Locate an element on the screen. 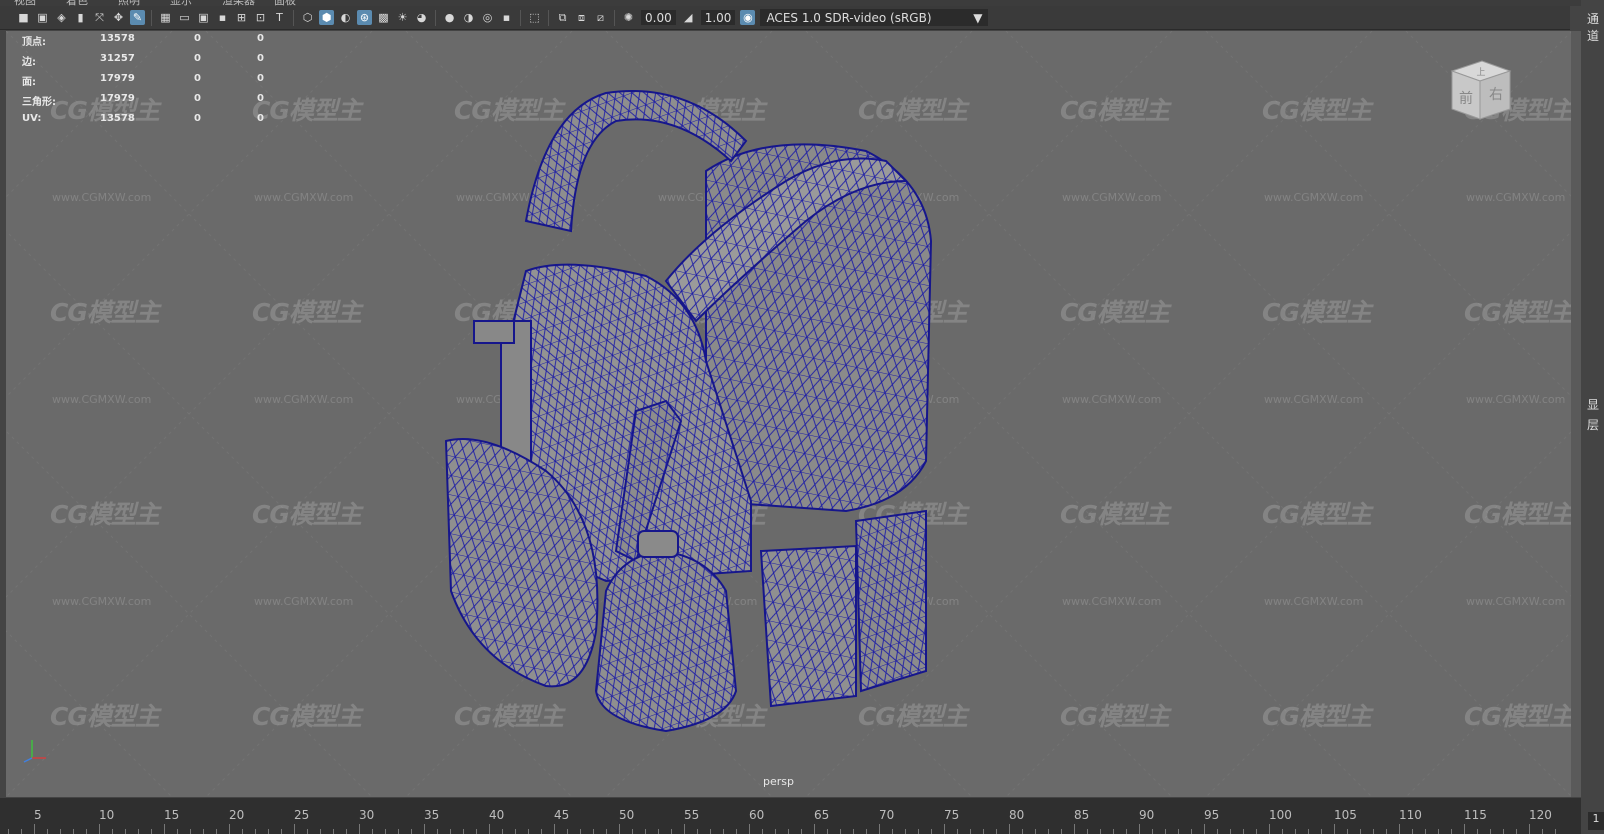  timeline-tick-label: 100 is located at coordinates (1280, 815).